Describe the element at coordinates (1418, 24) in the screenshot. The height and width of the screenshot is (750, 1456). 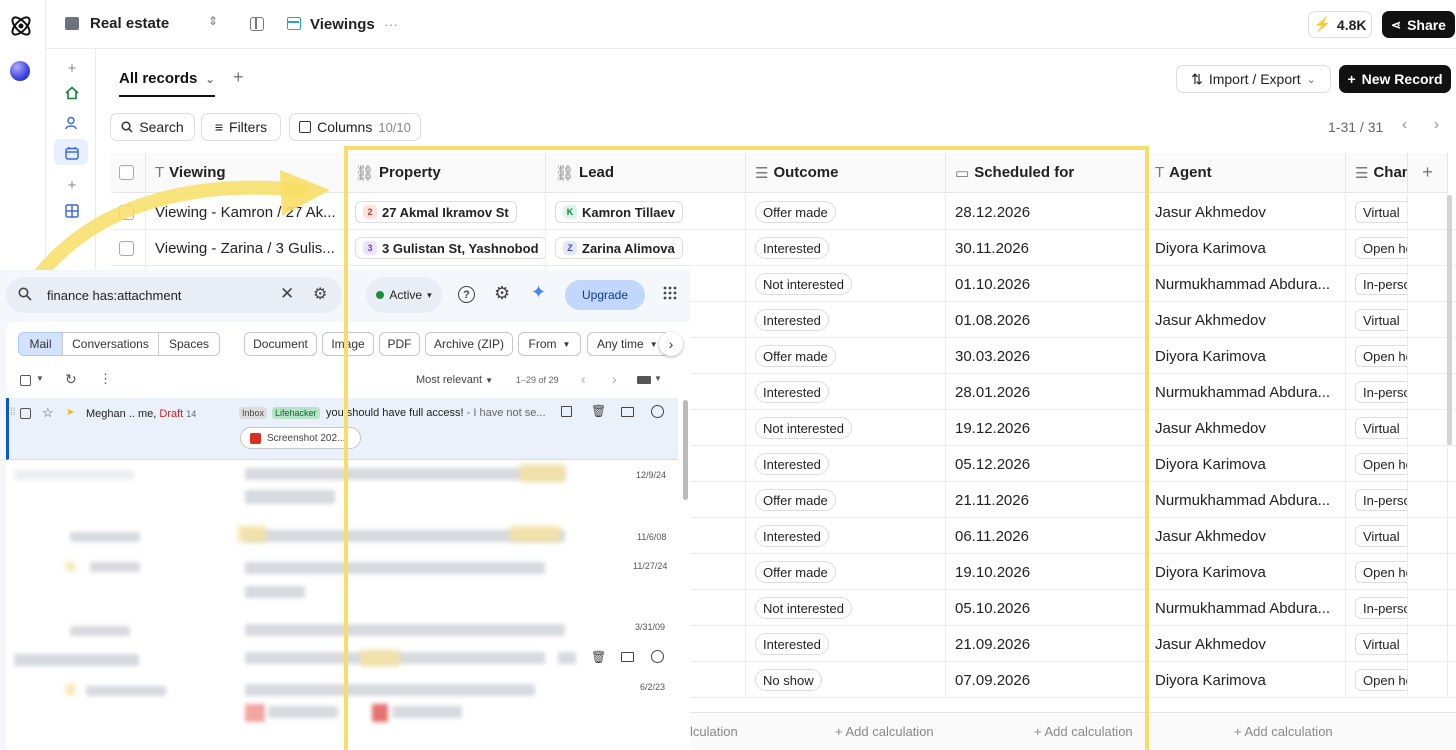
I see `share-button: ⋖ Share` at that location.